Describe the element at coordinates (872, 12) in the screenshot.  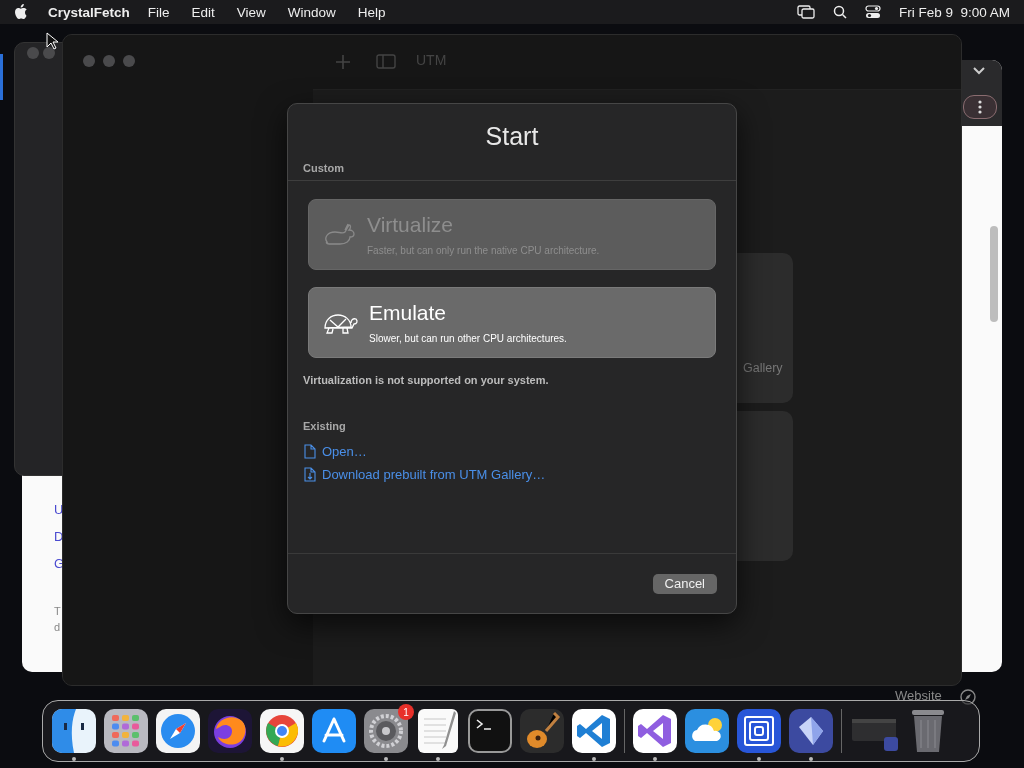
I see `toggles-icon` at that location.